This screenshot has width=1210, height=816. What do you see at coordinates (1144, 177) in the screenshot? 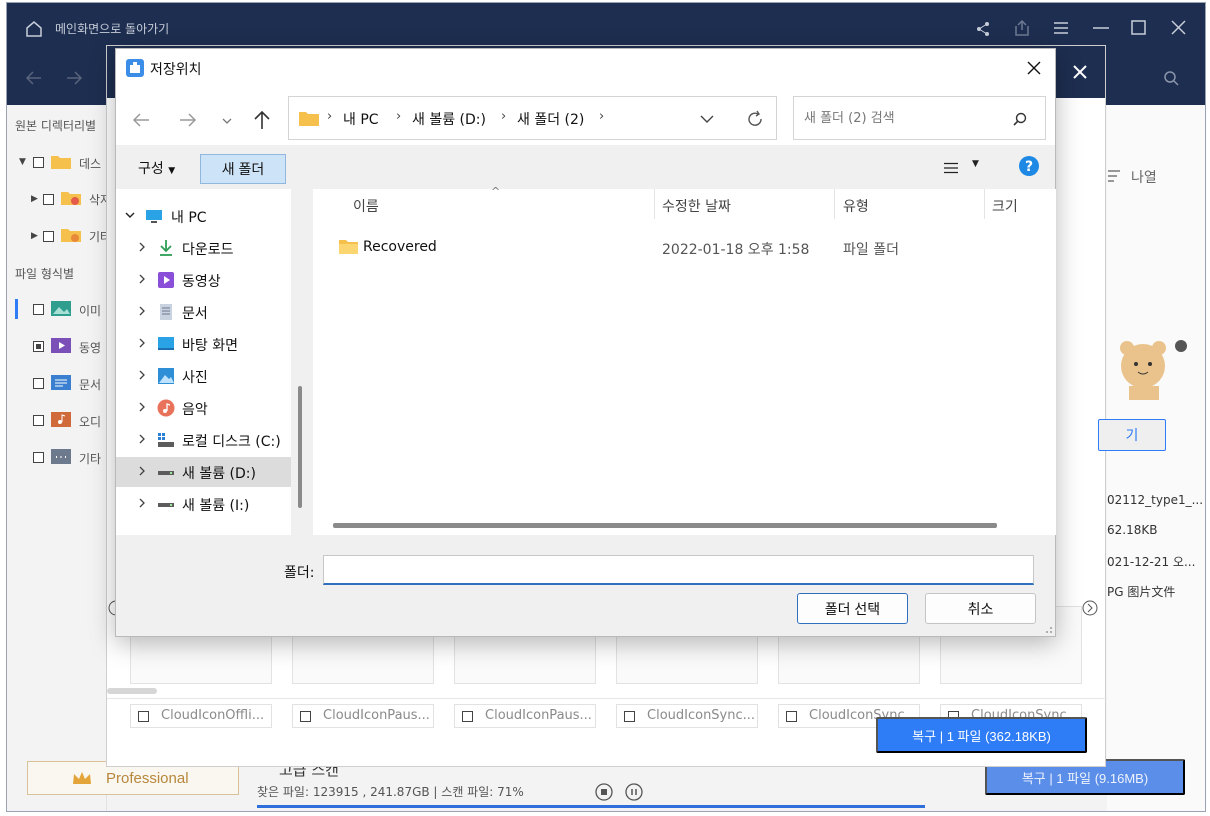
I see `sort-label: 나열` at bounding box center [1144, 177].